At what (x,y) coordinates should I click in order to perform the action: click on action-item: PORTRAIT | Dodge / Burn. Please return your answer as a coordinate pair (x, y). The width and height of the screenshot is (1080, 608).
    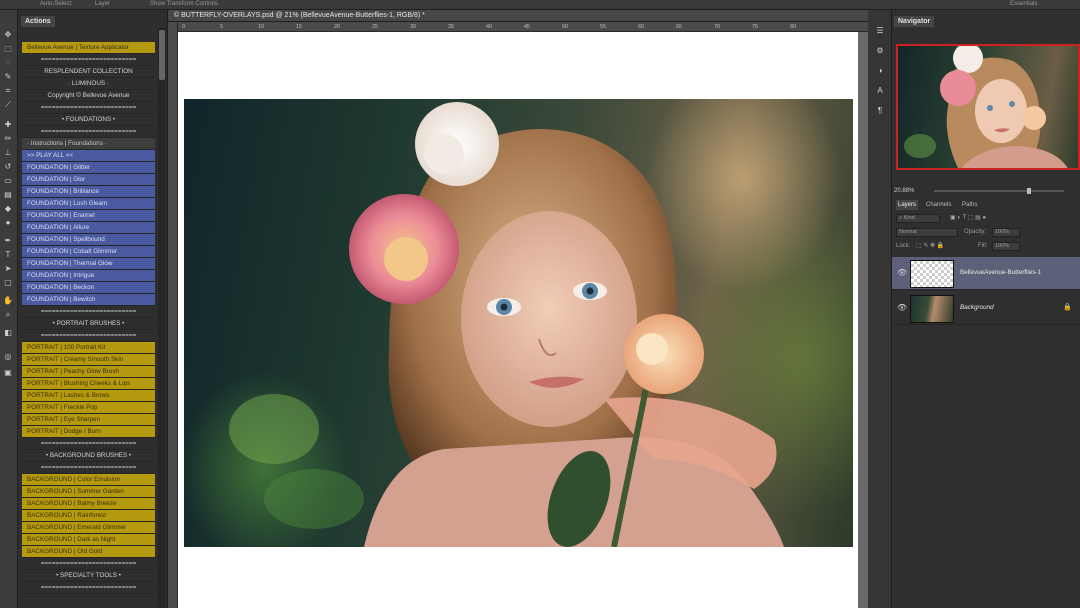
    Looking at the image, I should click on (88, 432).